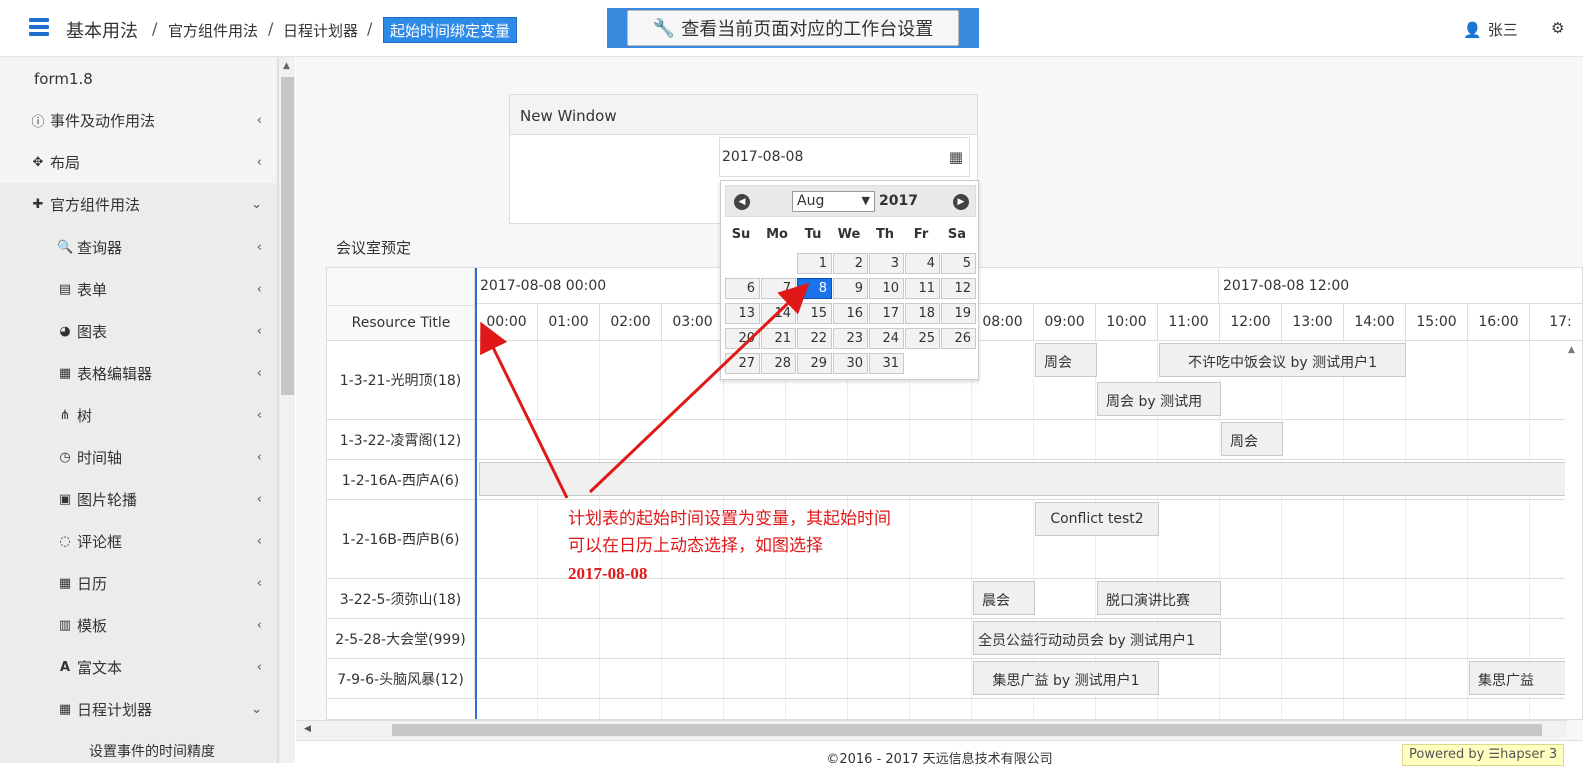  Describe the element at coordinates (1159, 399) in the screenshot. I see `event: 周会 by 测试用` at that location.